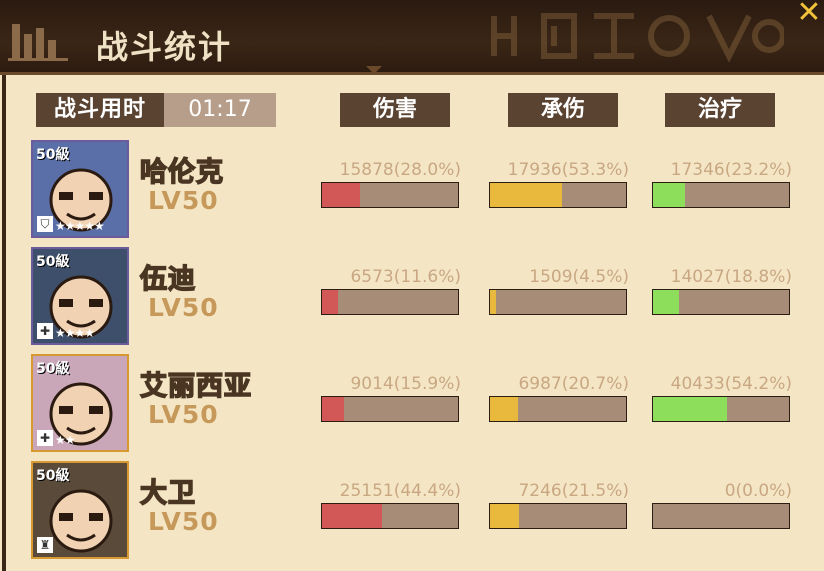 The width and height of the screenshot is (824, 571). Describe the element at coordinates (164, 47) in the screenshot. I see `page-title: 战斗统计` at that location.